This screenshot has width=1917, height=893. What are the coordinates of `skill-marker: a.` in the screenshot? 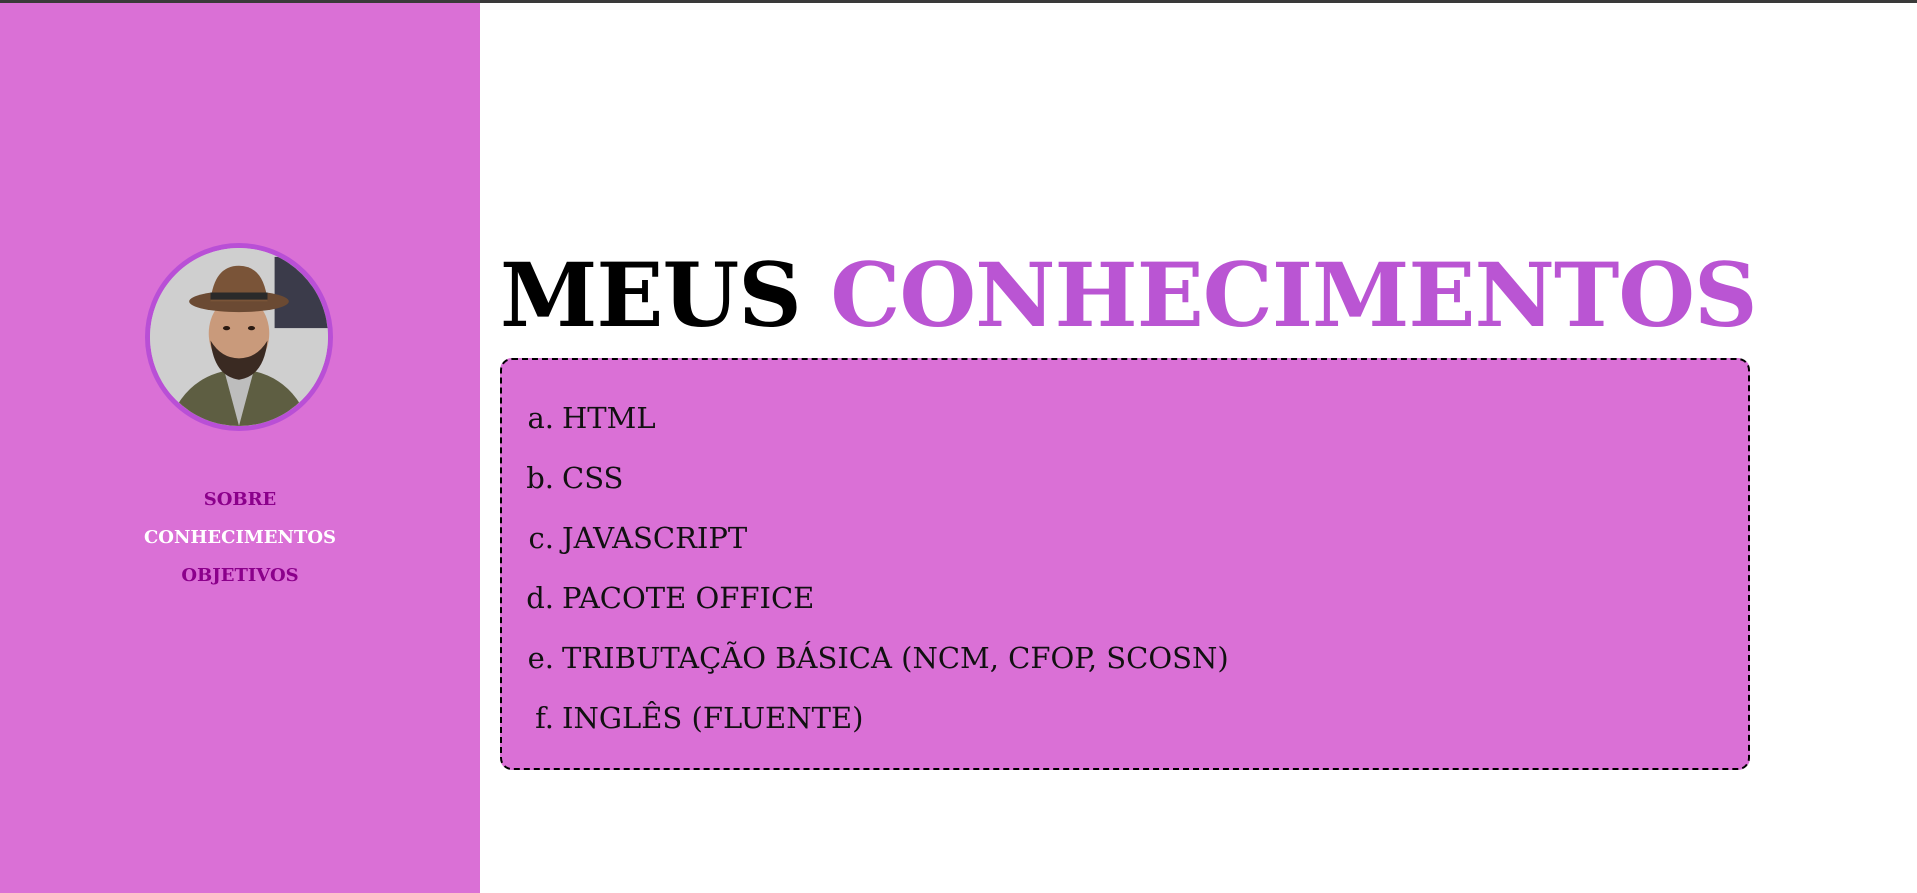 It's located at (540, 418).